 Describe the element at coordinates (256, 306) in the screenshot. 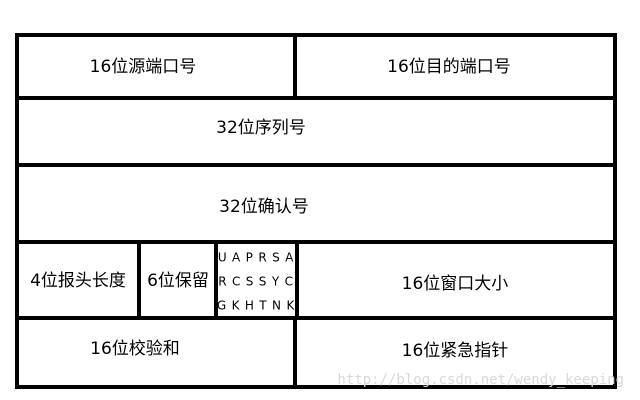

I see `flag-row-3: G K H T N K` at that location.